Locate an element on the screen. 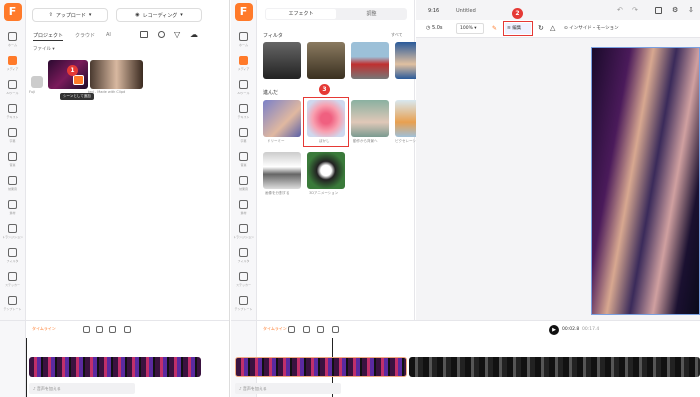  effect-thumb-dreamy is located at coordinates (282, 118).